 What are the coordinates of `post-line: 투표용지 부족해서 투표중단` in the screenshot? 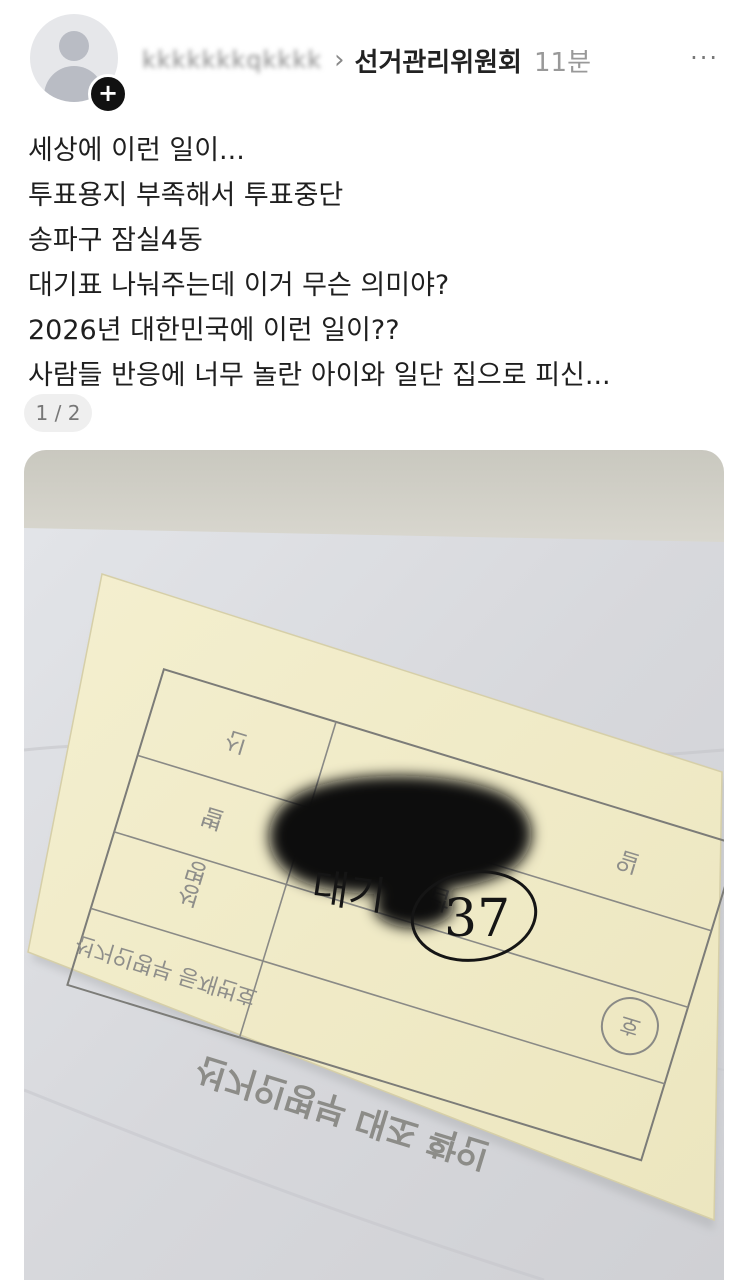 It's located at (186, 195).